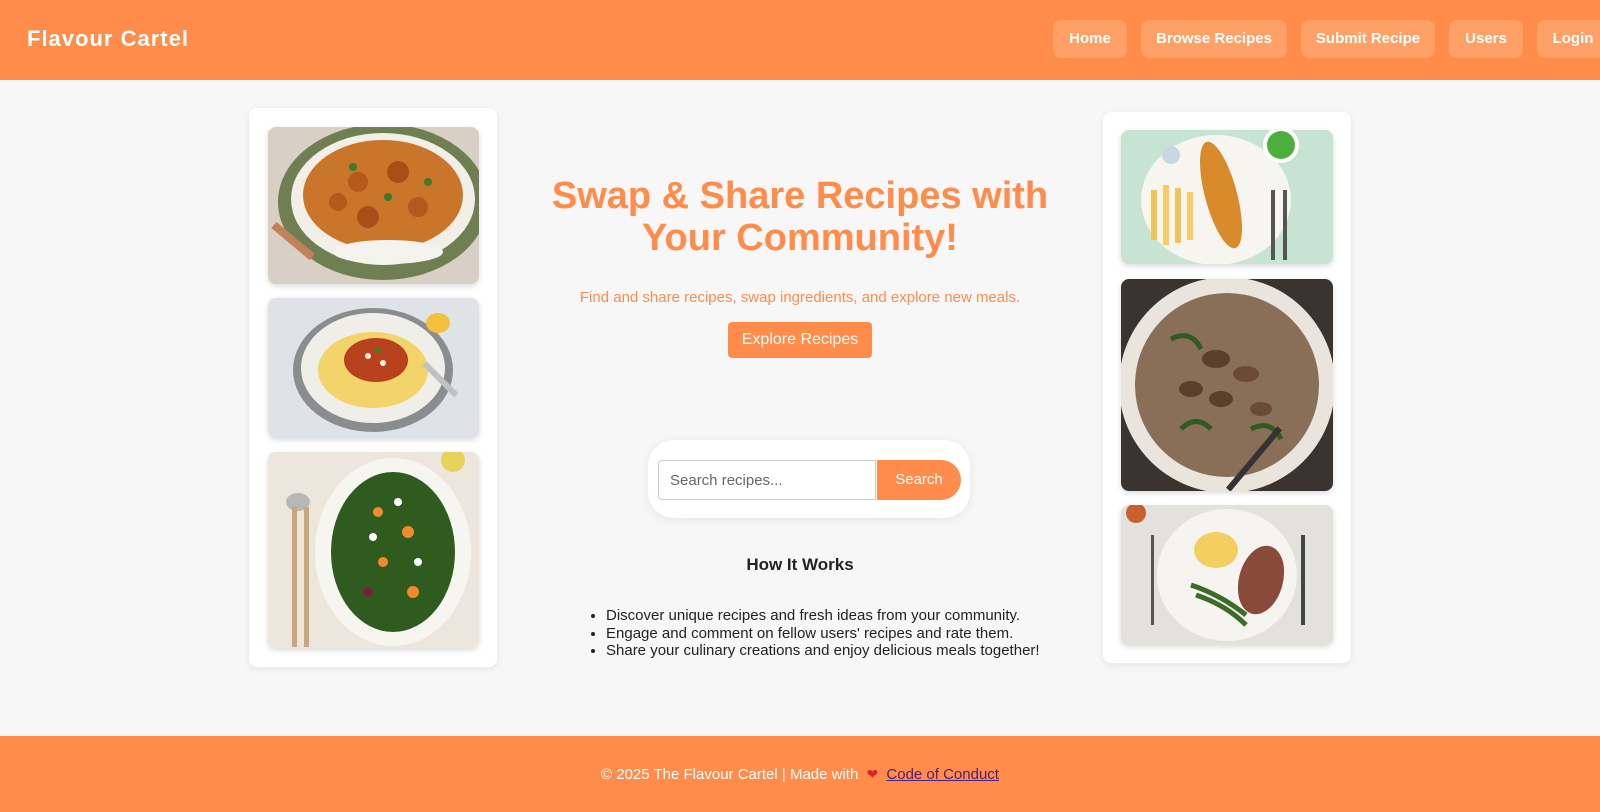 The width and height of the screenshot is (1600, 812). I want to click on spaghetti-bolognese-image, so click(373, 368).